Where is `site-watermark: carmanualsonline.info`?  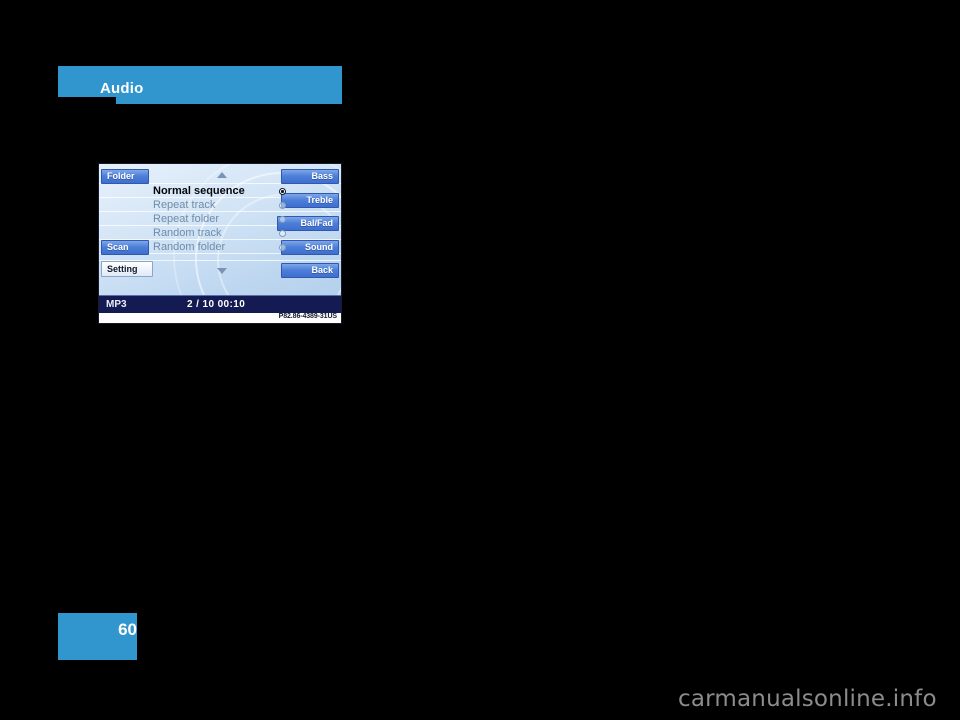 site-watermark: carmanualsonline.info is located at coordinates (807, 699).